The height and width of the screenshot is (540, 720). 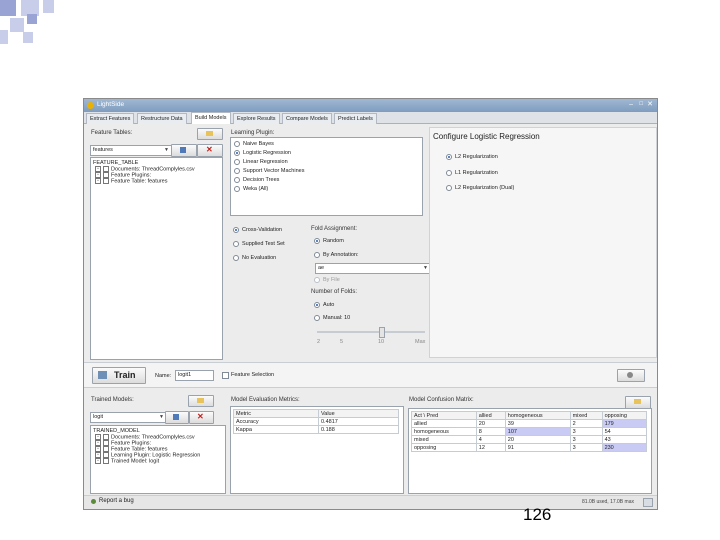 I want to click on column-header: Metric, so click(x=276, y=413).